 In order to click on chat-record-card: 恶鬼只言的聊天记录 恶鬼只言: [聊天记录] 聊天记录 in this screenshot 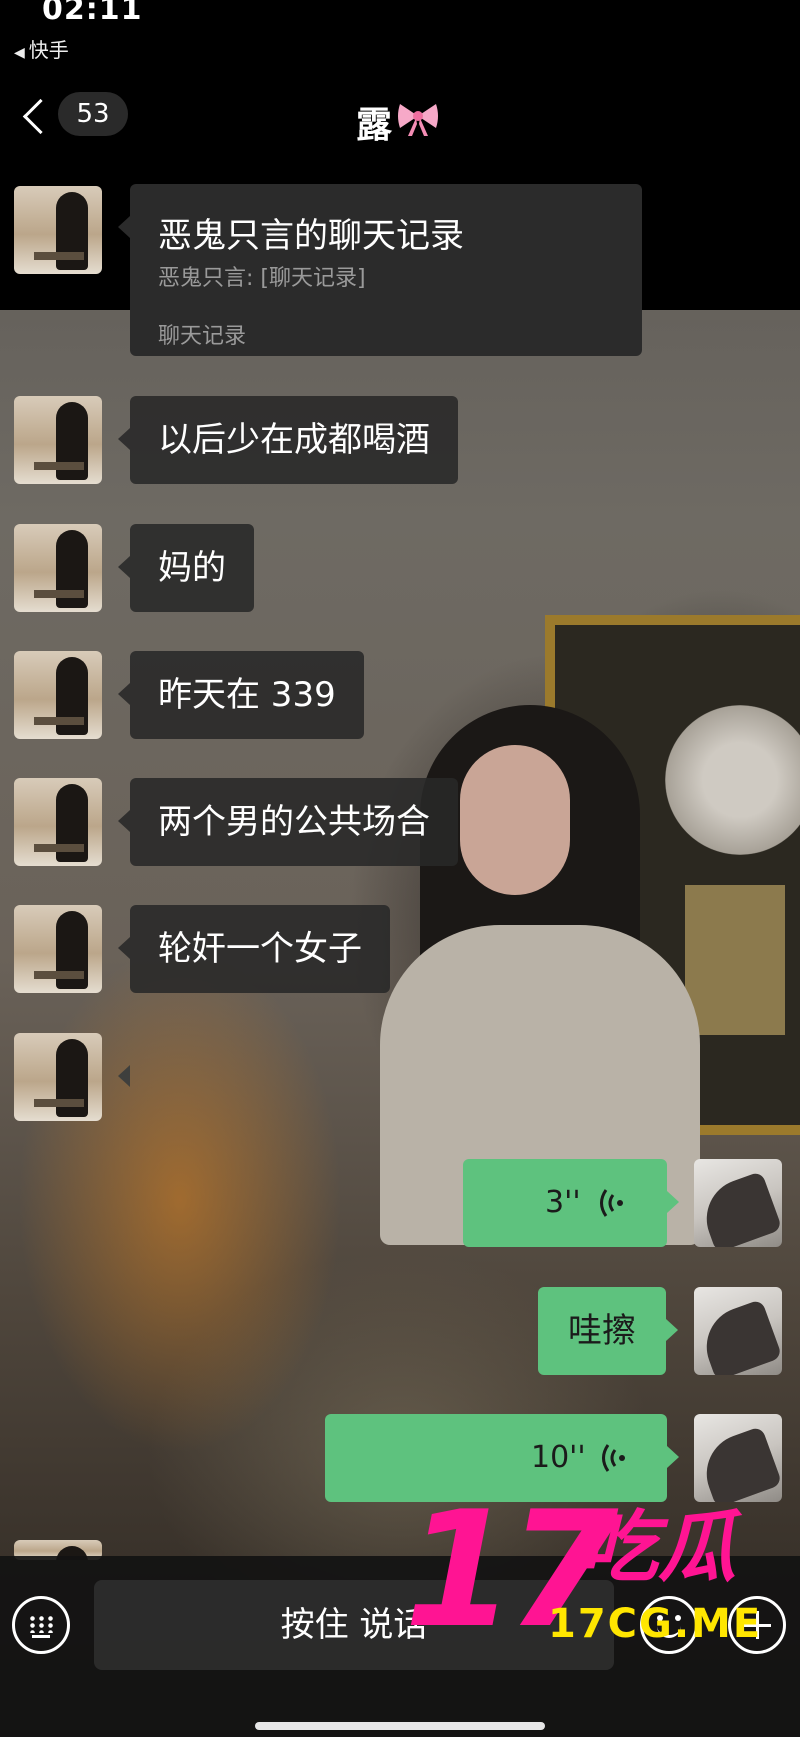, I will do `click(380, 270)`.